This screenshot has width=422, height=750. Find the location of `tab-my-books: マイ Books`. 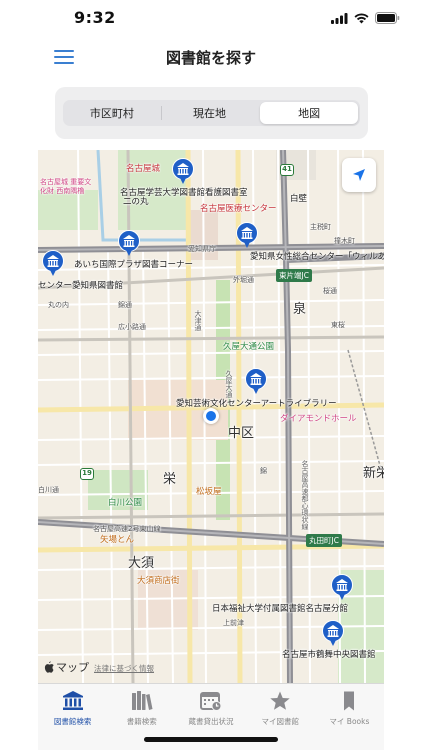

tab-my-books: マイ Books is located at coordinates (349, 717).